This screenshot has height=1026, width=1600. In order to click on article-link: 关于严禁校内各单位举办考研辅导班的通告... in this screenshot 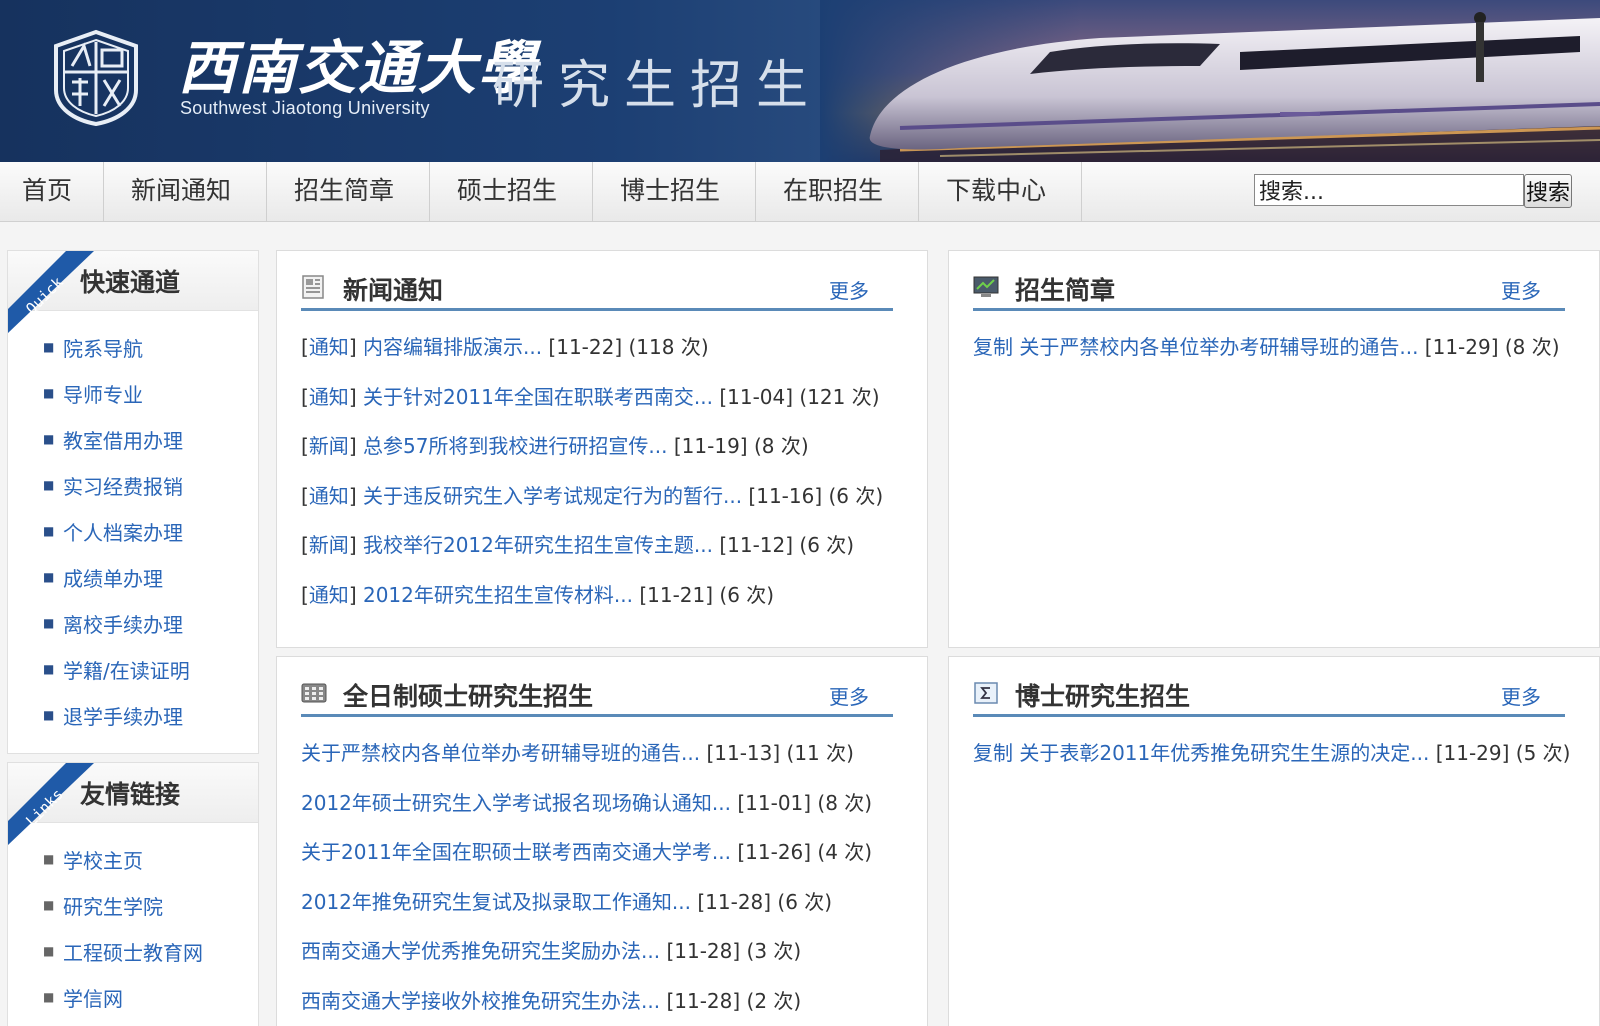, I will do `click(500, 753)`.